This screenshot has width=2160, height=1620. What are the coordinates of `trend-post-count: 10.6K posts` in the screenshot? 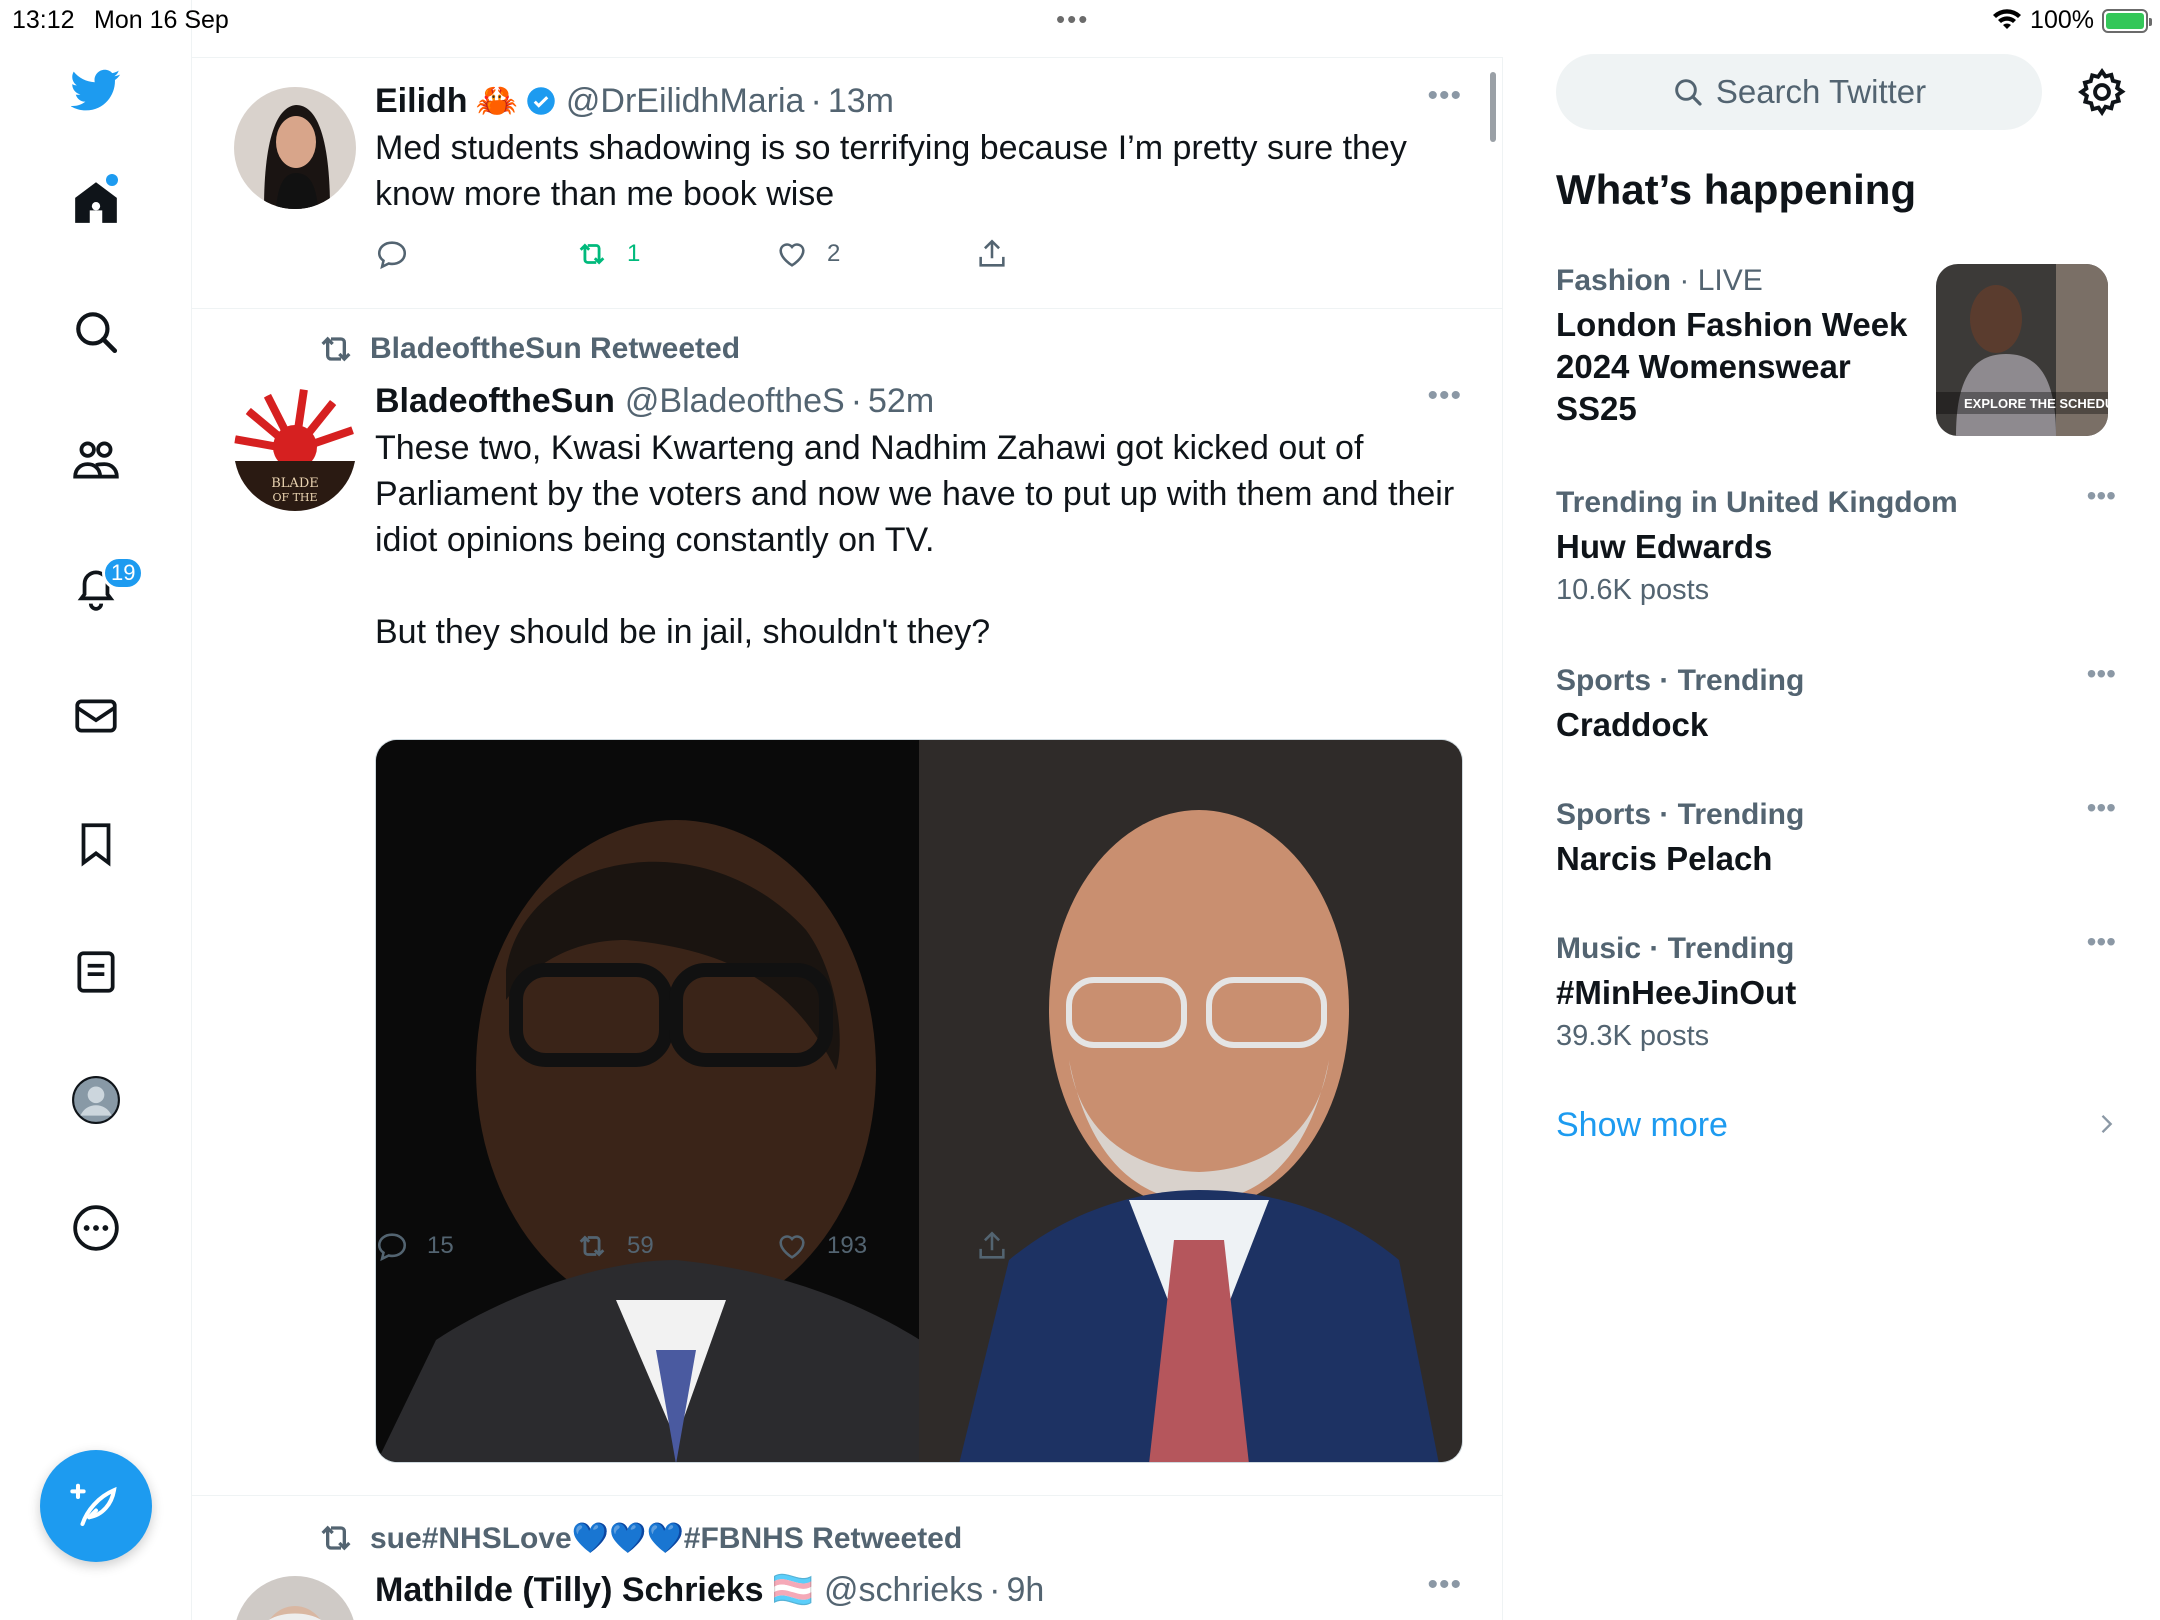 It's located at (1633, 590).